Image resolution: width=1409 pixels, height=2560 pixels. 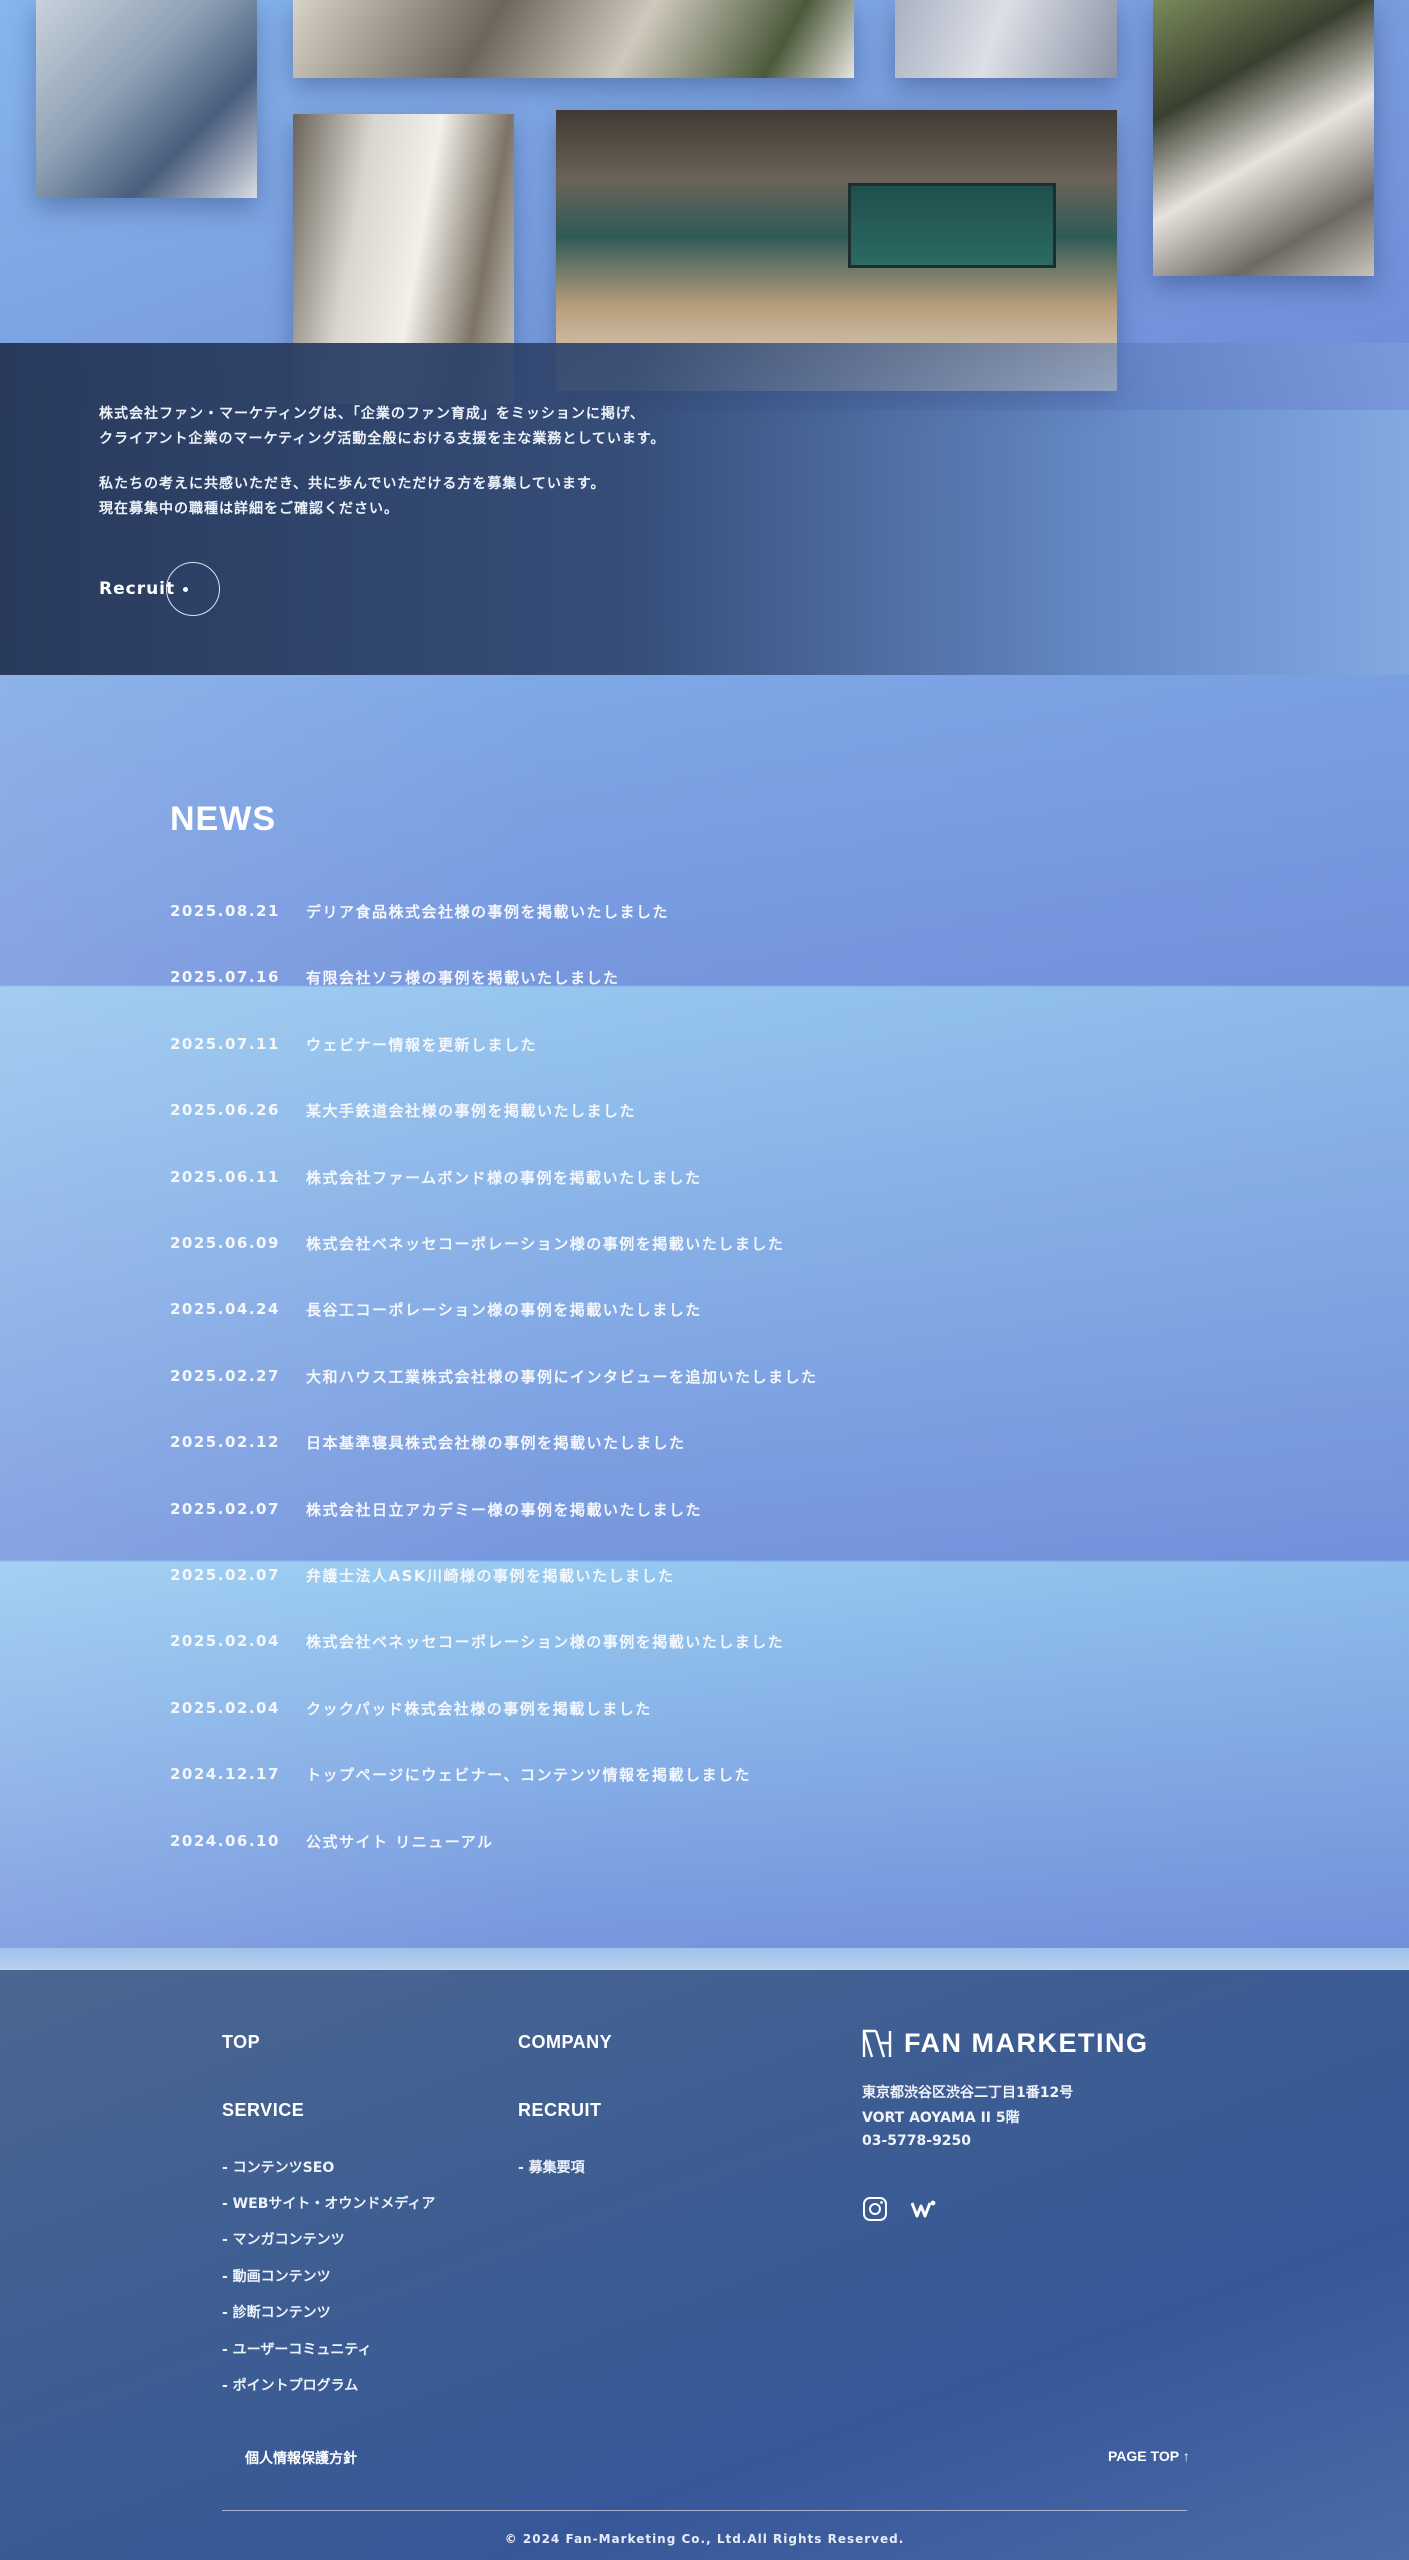 I want to click on address-line: 東京都渋谷区渋谷二丁目1番12号, so click(x=968, y=2093).